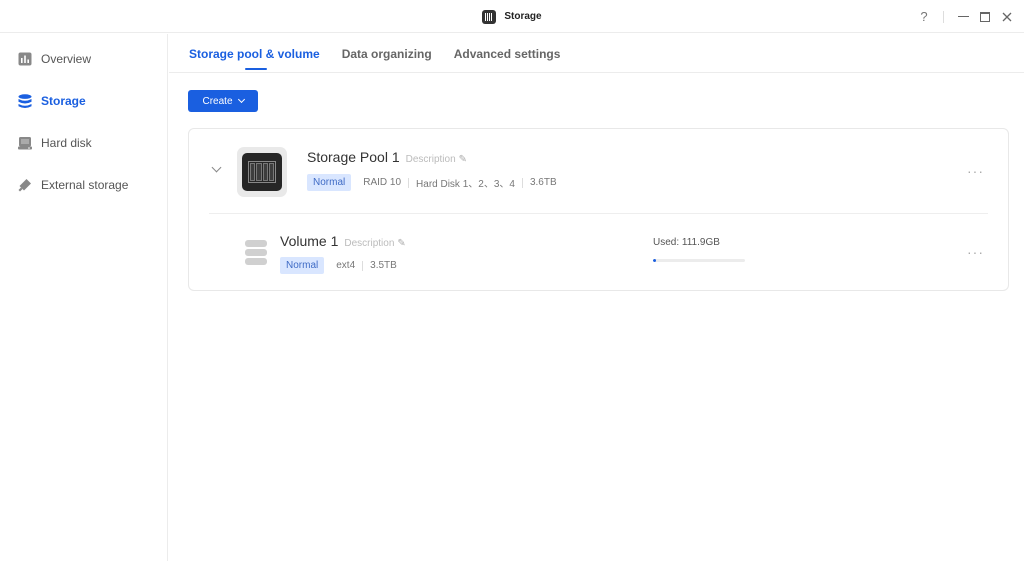 The height and width of the screenshot is (561, 1024). I want to click on create-button: Create, so click(223, 101).